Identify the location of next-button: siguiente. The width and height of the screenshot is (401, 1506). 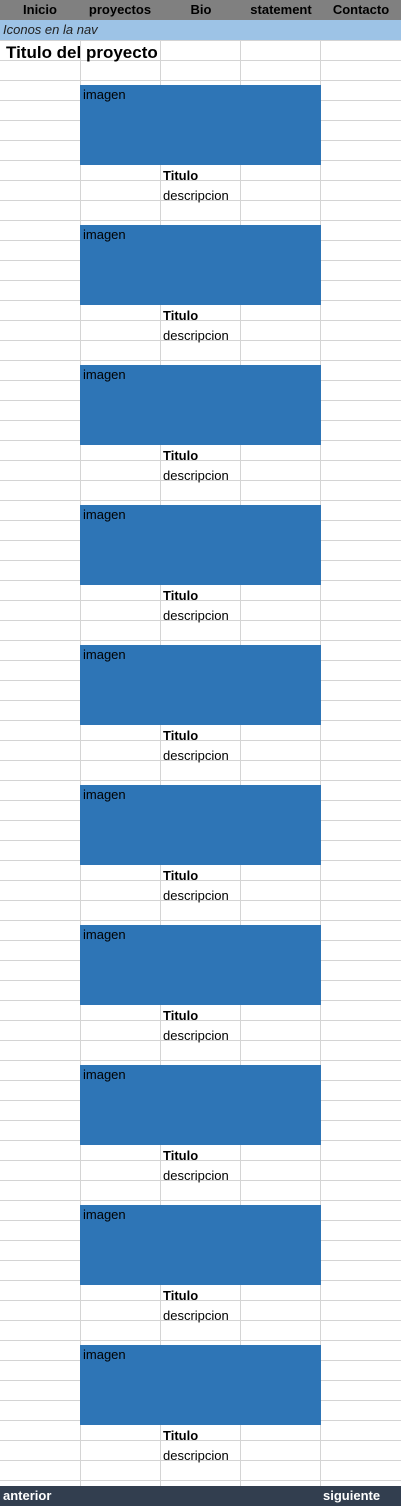
(351, 1496).